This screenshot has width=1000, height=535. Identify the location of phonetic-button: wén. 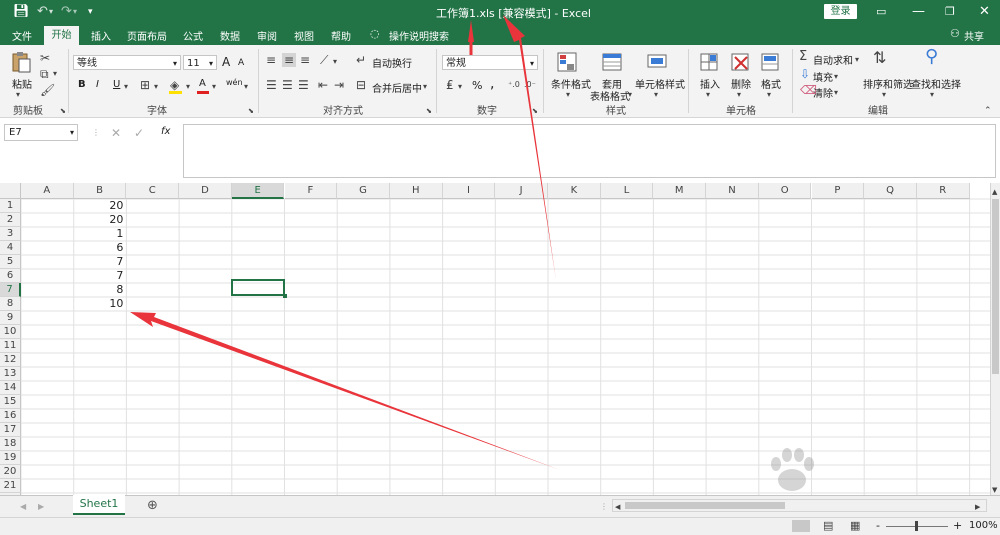
(234, 82).